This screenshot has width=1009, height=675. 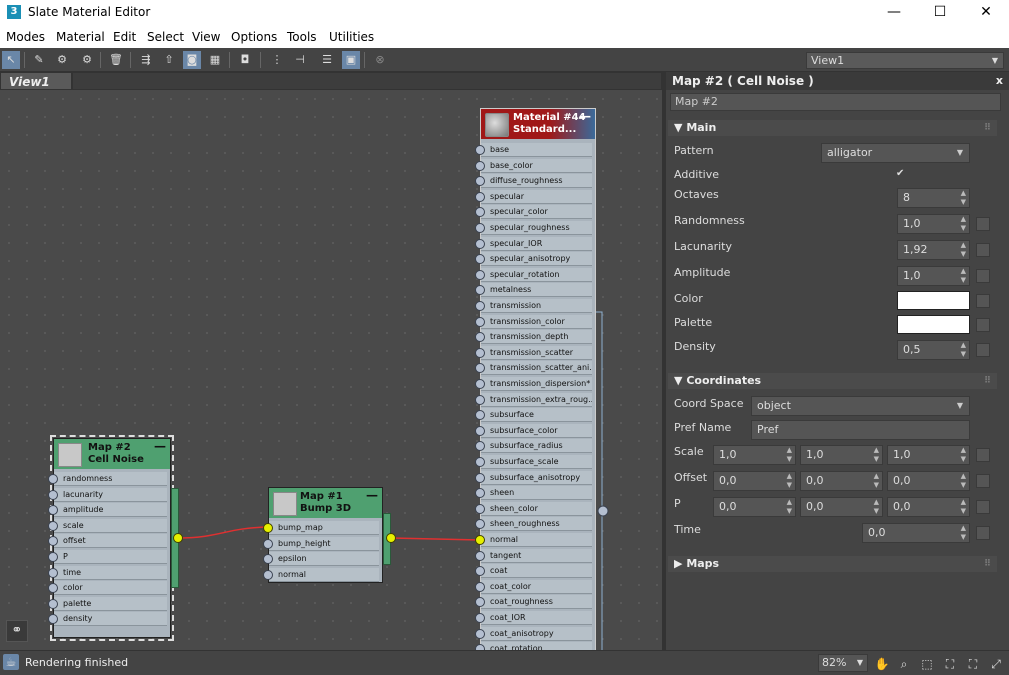 What do you see at coordinates (206, 37) in the screenshot?
I see `menu-view: View` at bounding box center [206, 37].